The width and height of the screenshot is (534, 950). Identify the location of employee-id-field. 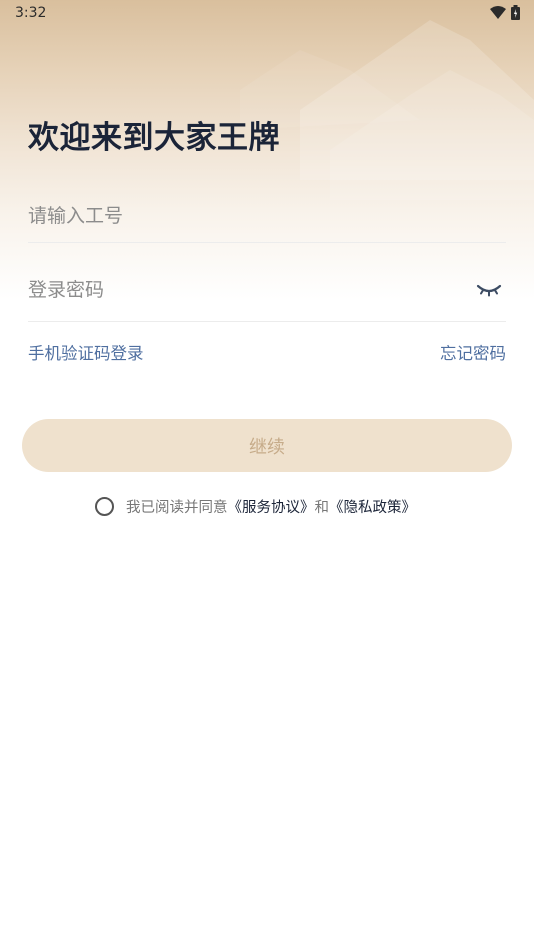
(267, 219).